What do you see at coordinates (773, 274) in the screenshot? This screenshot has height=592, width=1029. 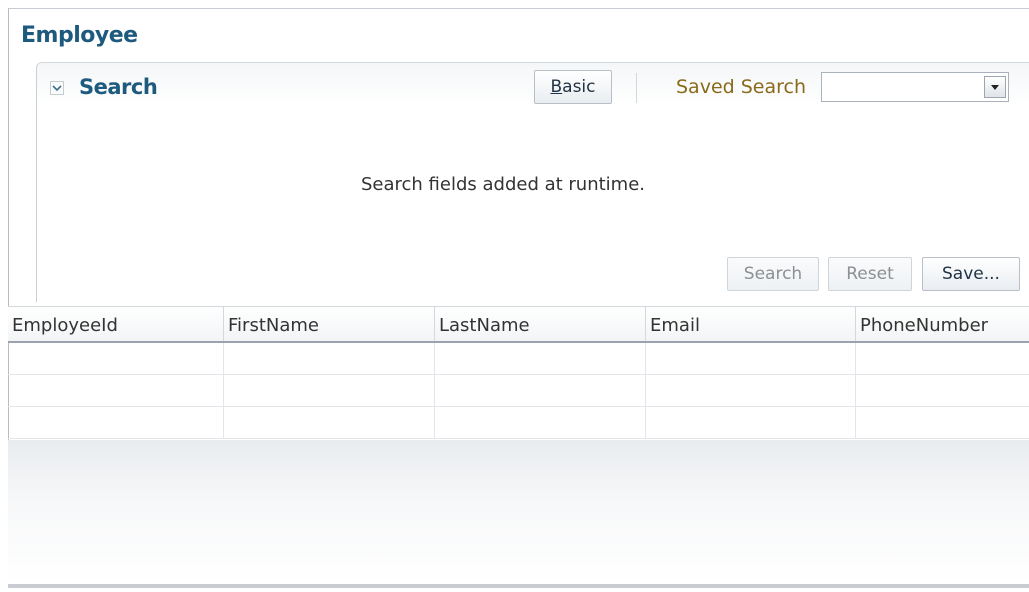 I see `search-button: Search` at bounding box center [773, 274].